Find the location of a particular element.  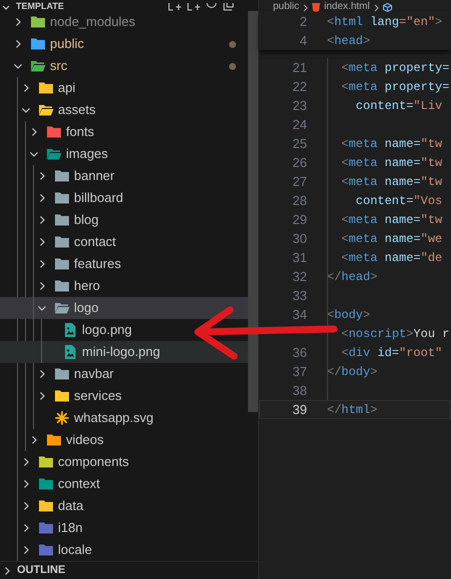

file-row: logo.png is located at coordinates (124, 330).